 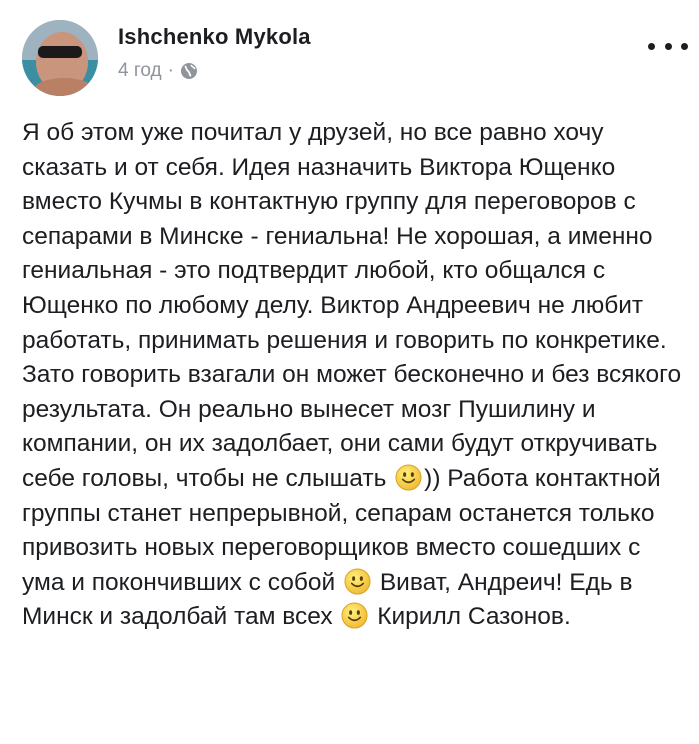 I want to click on post-meta: 4 год ·, so click(x=158, y=71).